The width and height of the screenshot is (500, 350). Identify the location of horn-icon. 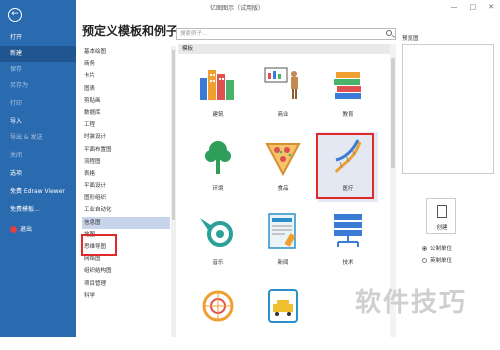
(216, 232).